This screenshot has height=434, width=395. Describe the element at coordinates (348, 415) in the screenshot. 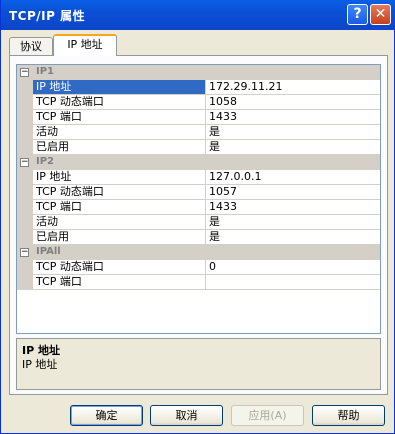

I see `help-button: 帮助` at that location.